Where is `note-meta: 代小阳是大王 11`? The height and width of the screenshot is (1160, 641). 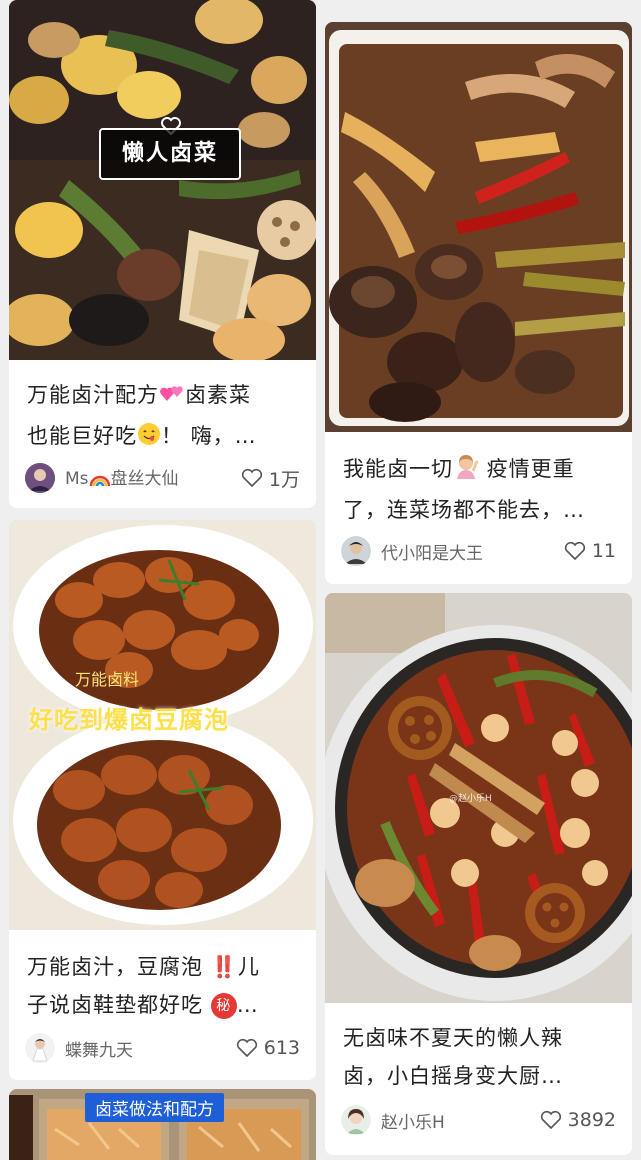
note-meta: 代小阳是大王 11 is located at coordinates (478, 551).